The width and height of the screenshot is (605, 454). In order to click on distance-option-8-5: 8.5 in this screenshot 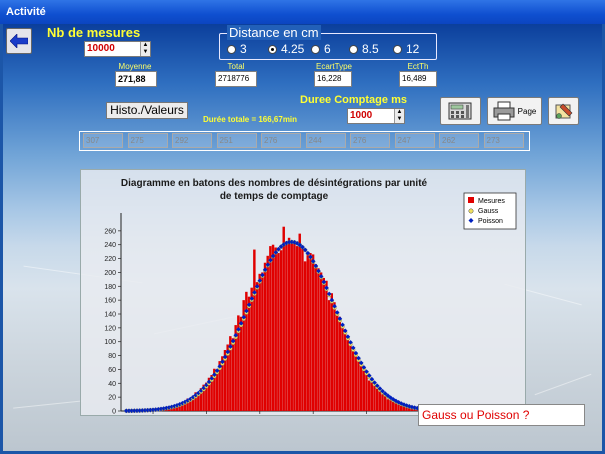, I will do `click(364, 49)`.